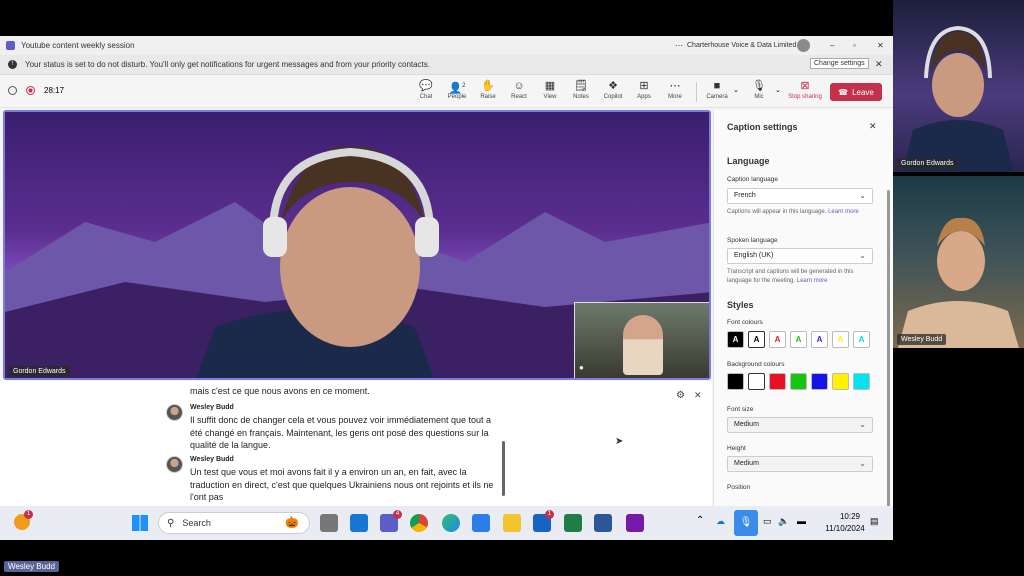  What do you see at coordinates (619, 441) in the screenshot?
I see `mouse-cursor-icon: ➤` at bounding box center [619, 441].